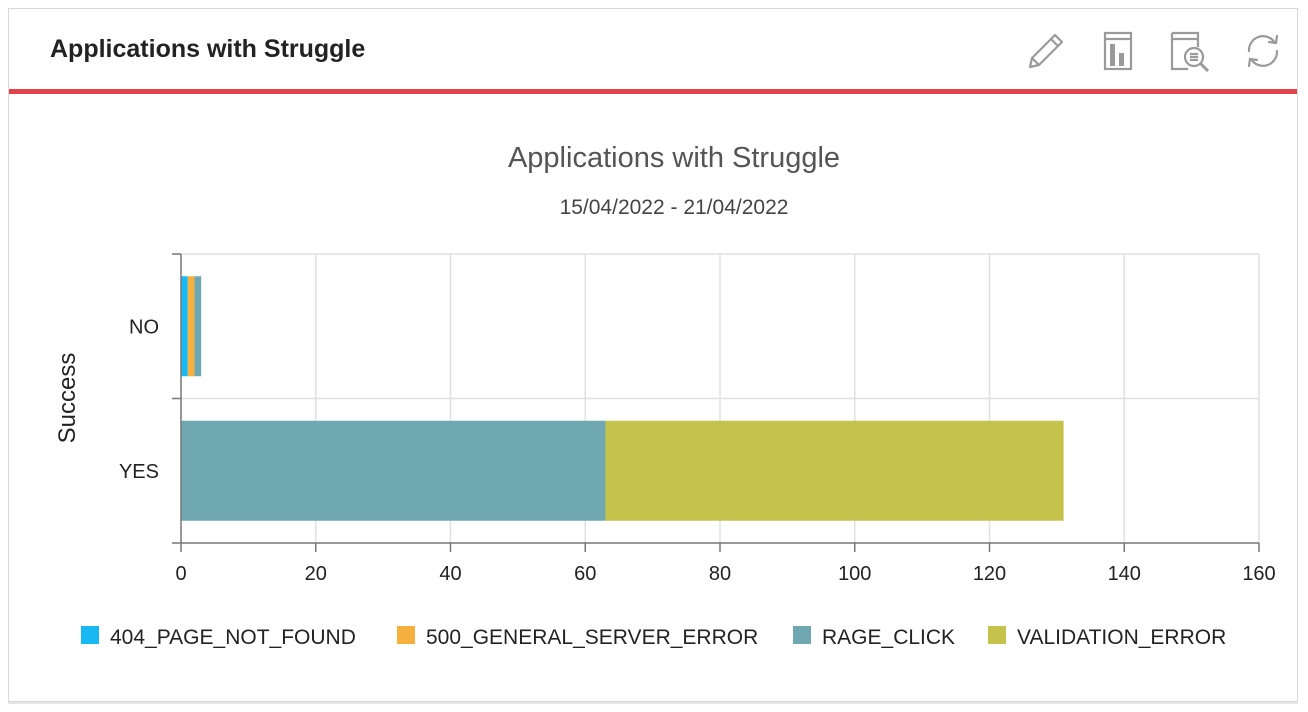  Describe the element at coordinates (233, 637) in the screenshot. I see `legend-label: 404_PAGE_NOT_FOUND` at that location.